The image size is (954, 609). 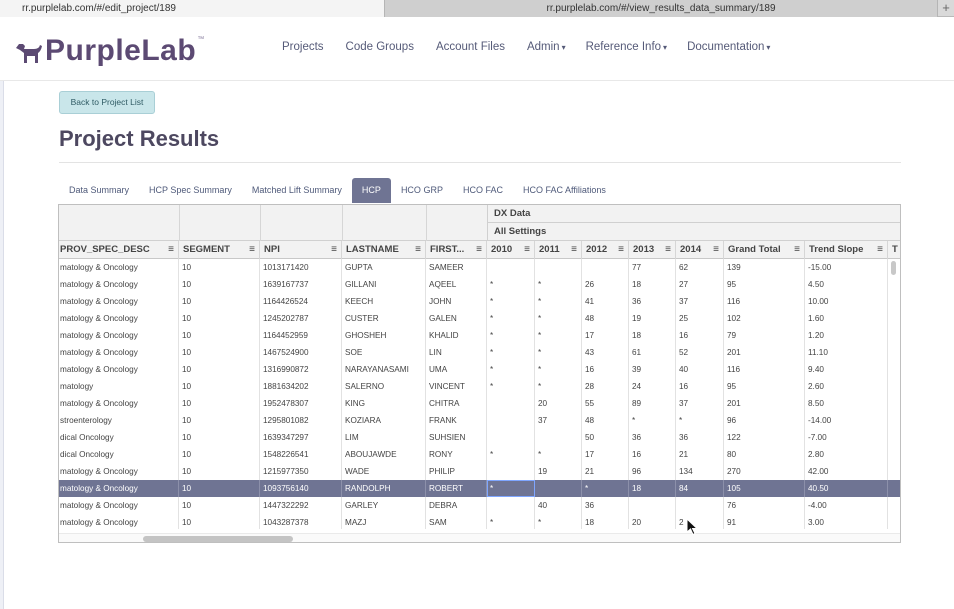 What do you see at coordinates (384, 488) in the screenshot?
I see `table-cell: RANDOLPH` at bounding box center [384, 488].